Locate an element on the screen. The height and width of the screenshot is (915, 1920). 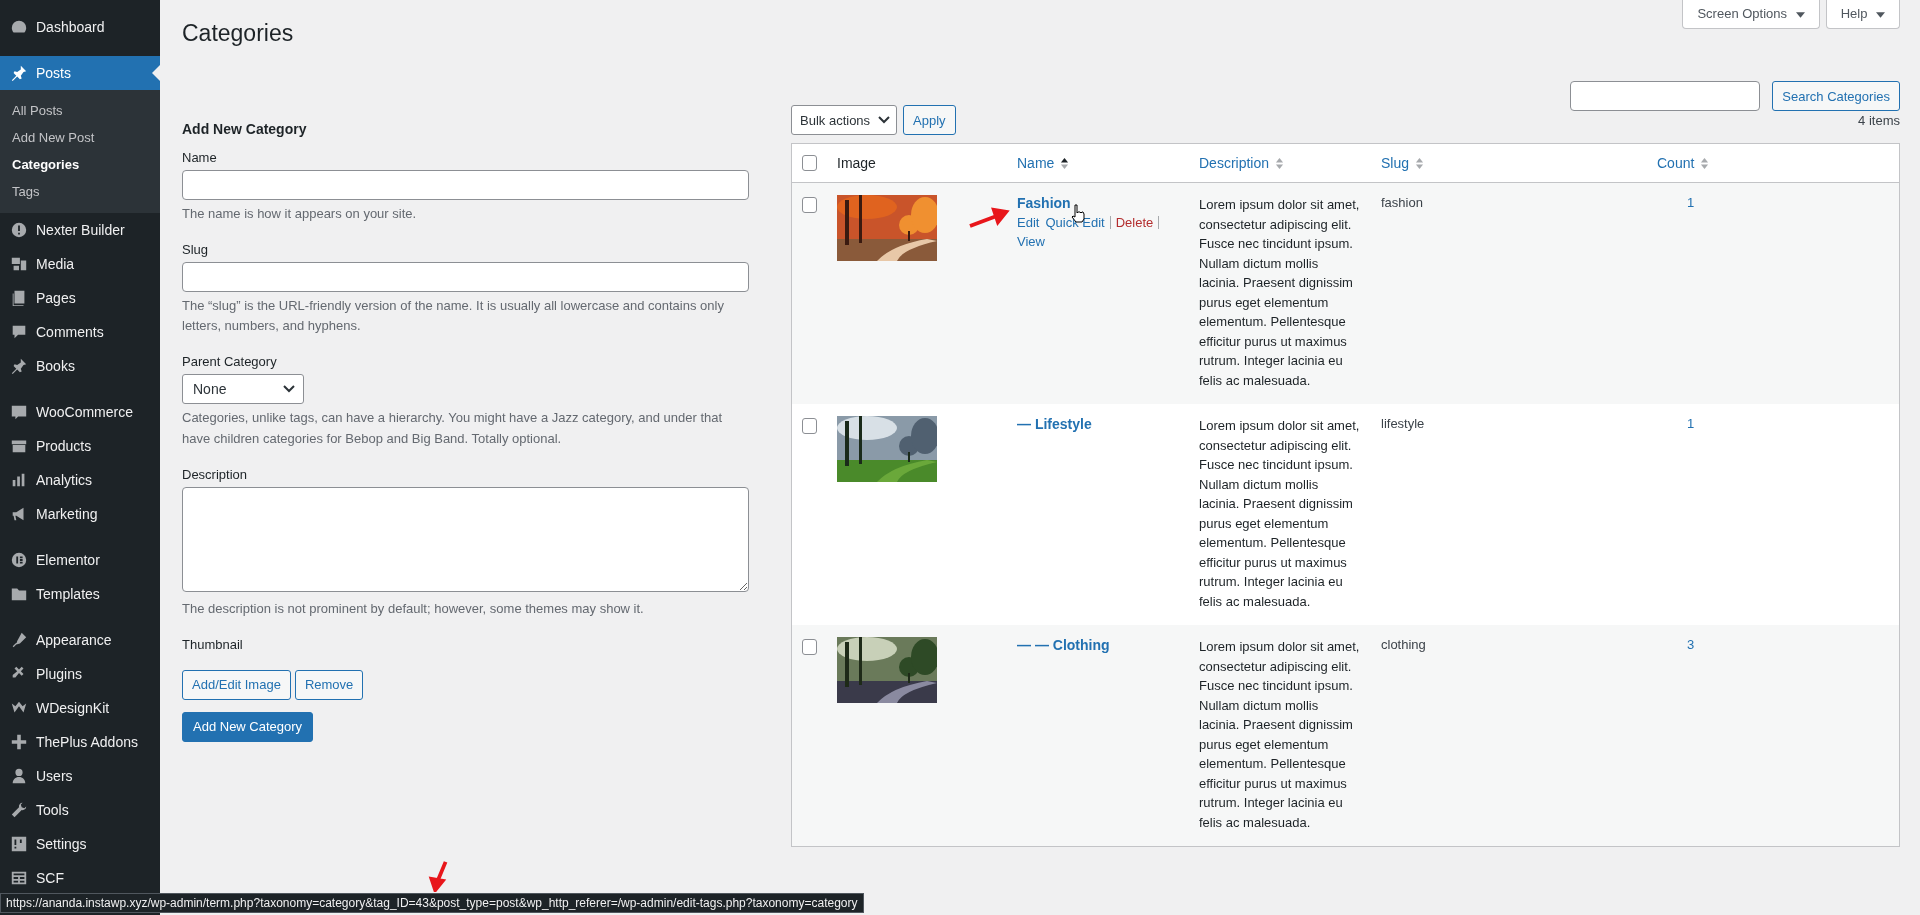
form-heading: Add New Category is located at coordinates (245, 129).